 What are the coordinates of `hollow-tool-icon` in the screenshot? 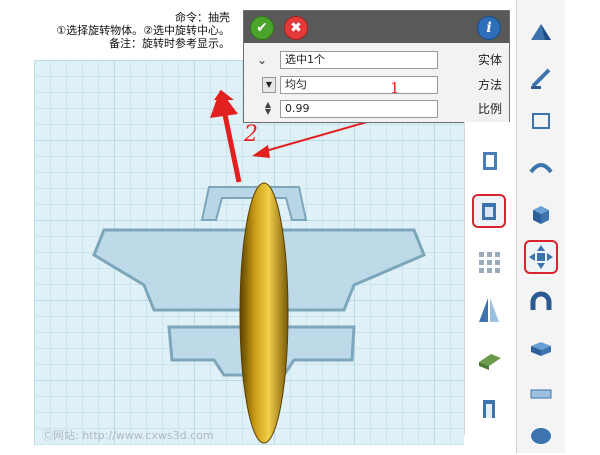 It's located at (489, 211).